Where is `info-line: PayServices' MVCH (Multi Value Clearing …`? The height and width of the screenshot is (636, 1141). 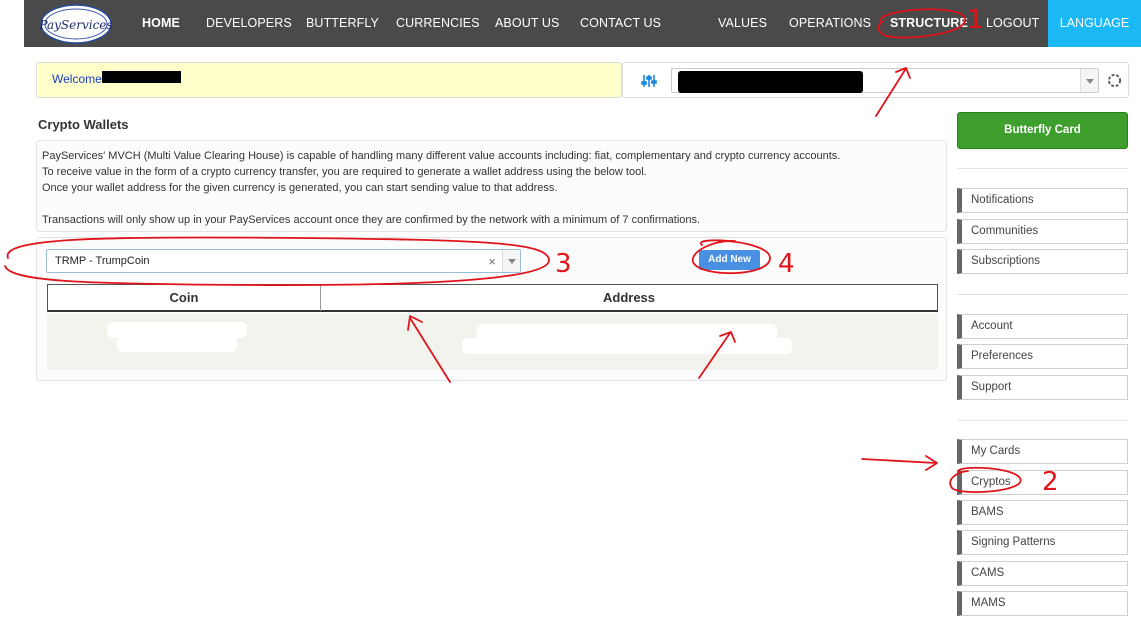 info-line: PayServices' MVCH (Multi Value Clearing … is located at coordinates (441, 156).